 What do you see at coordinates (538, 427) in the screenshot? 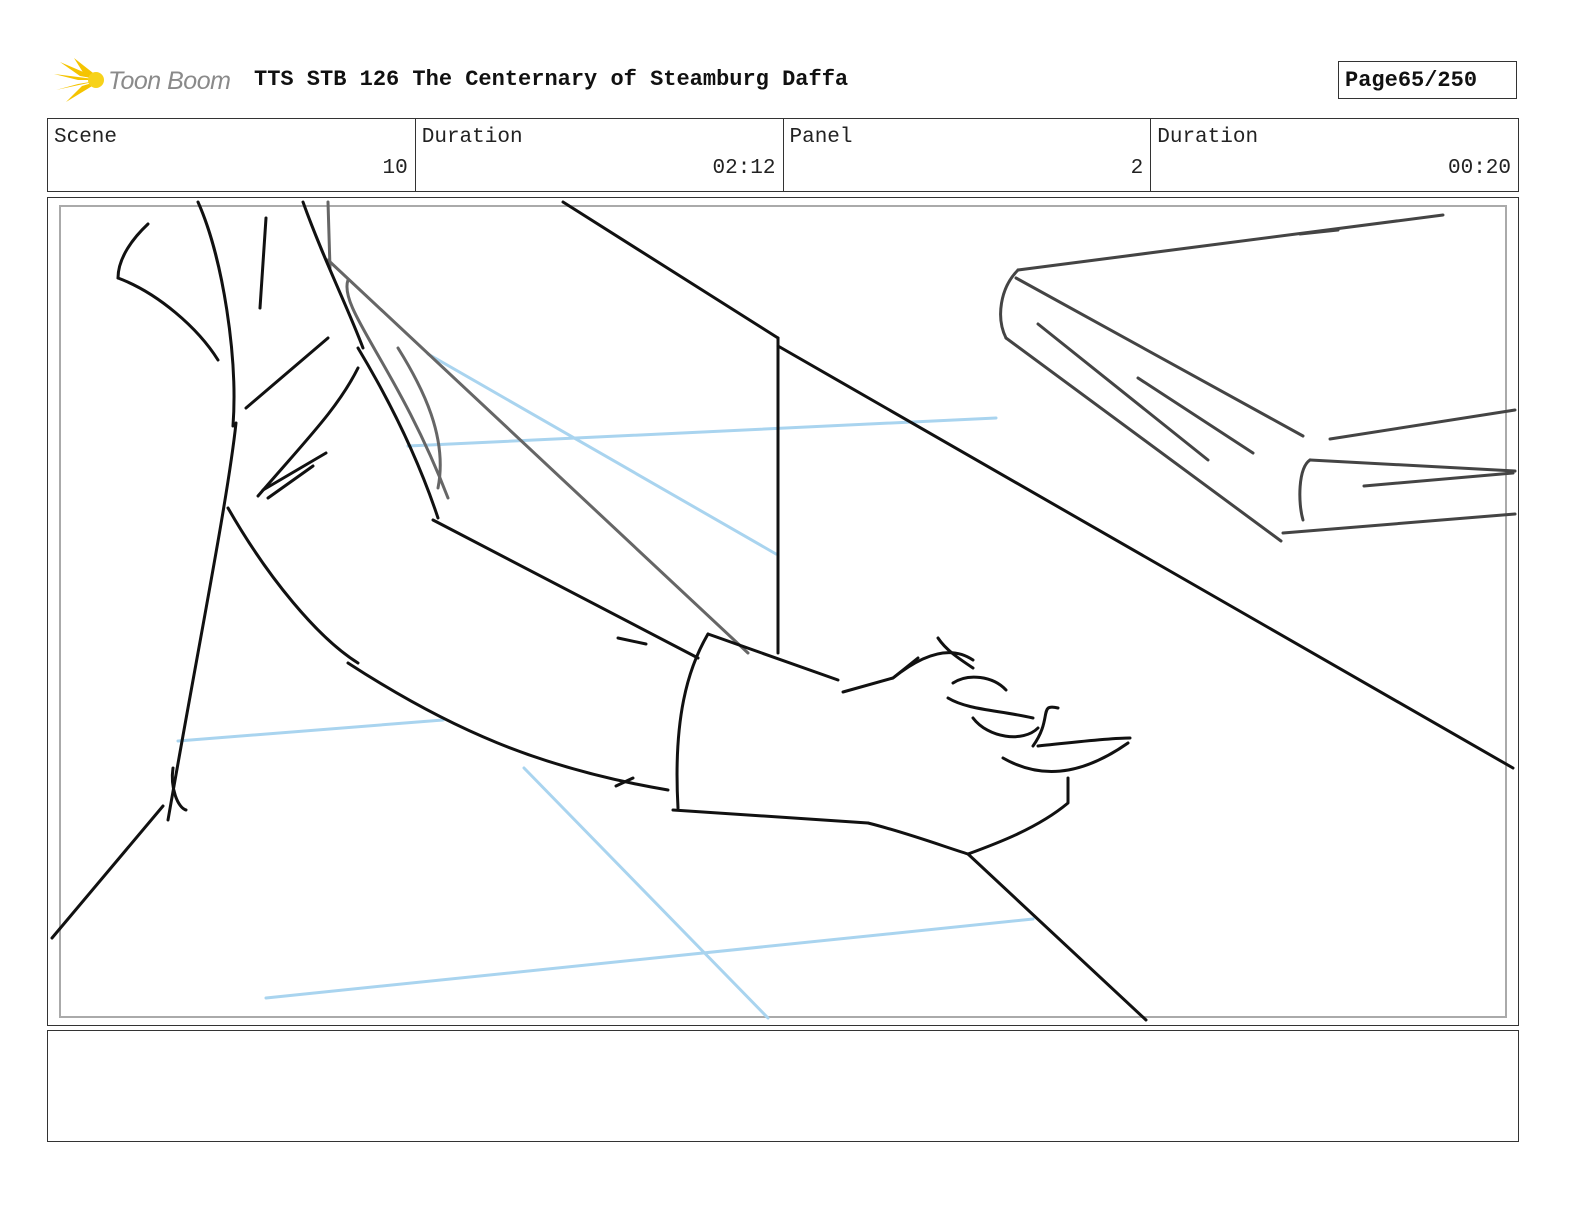
I see `background-furniture` at bounding box center [538, 427].